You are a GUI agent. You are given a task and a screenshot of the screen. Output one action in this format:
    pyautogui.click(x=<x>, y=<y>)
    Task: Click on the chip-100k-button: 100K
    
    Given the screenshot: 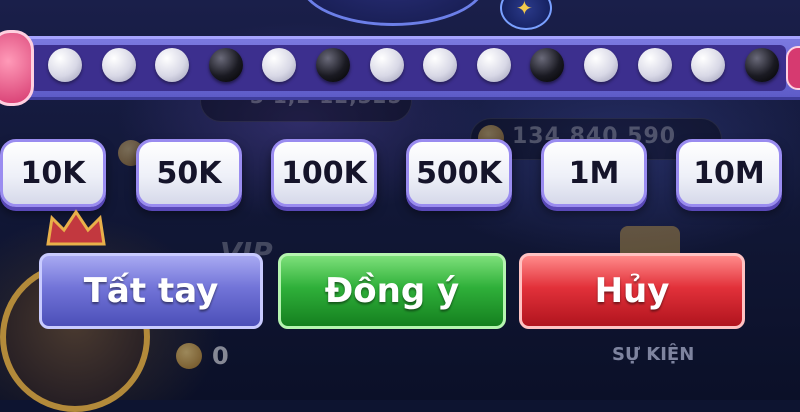 What is the action you would take?
    pyautogui.click(x=324, y=173)
    